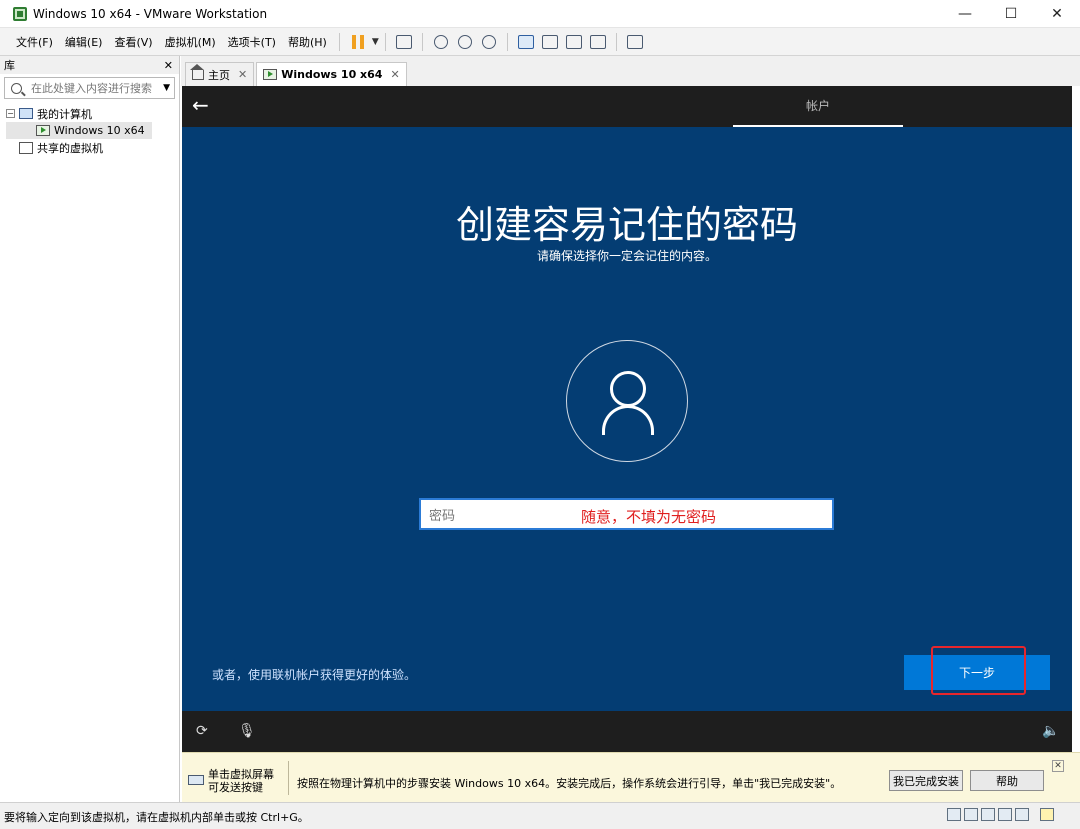 This screenshot has height=829, width=1080. Describe the element at coordinates (70, 148) in the screenshot. I see `tree-label: 共享的虚拟机` at that location.